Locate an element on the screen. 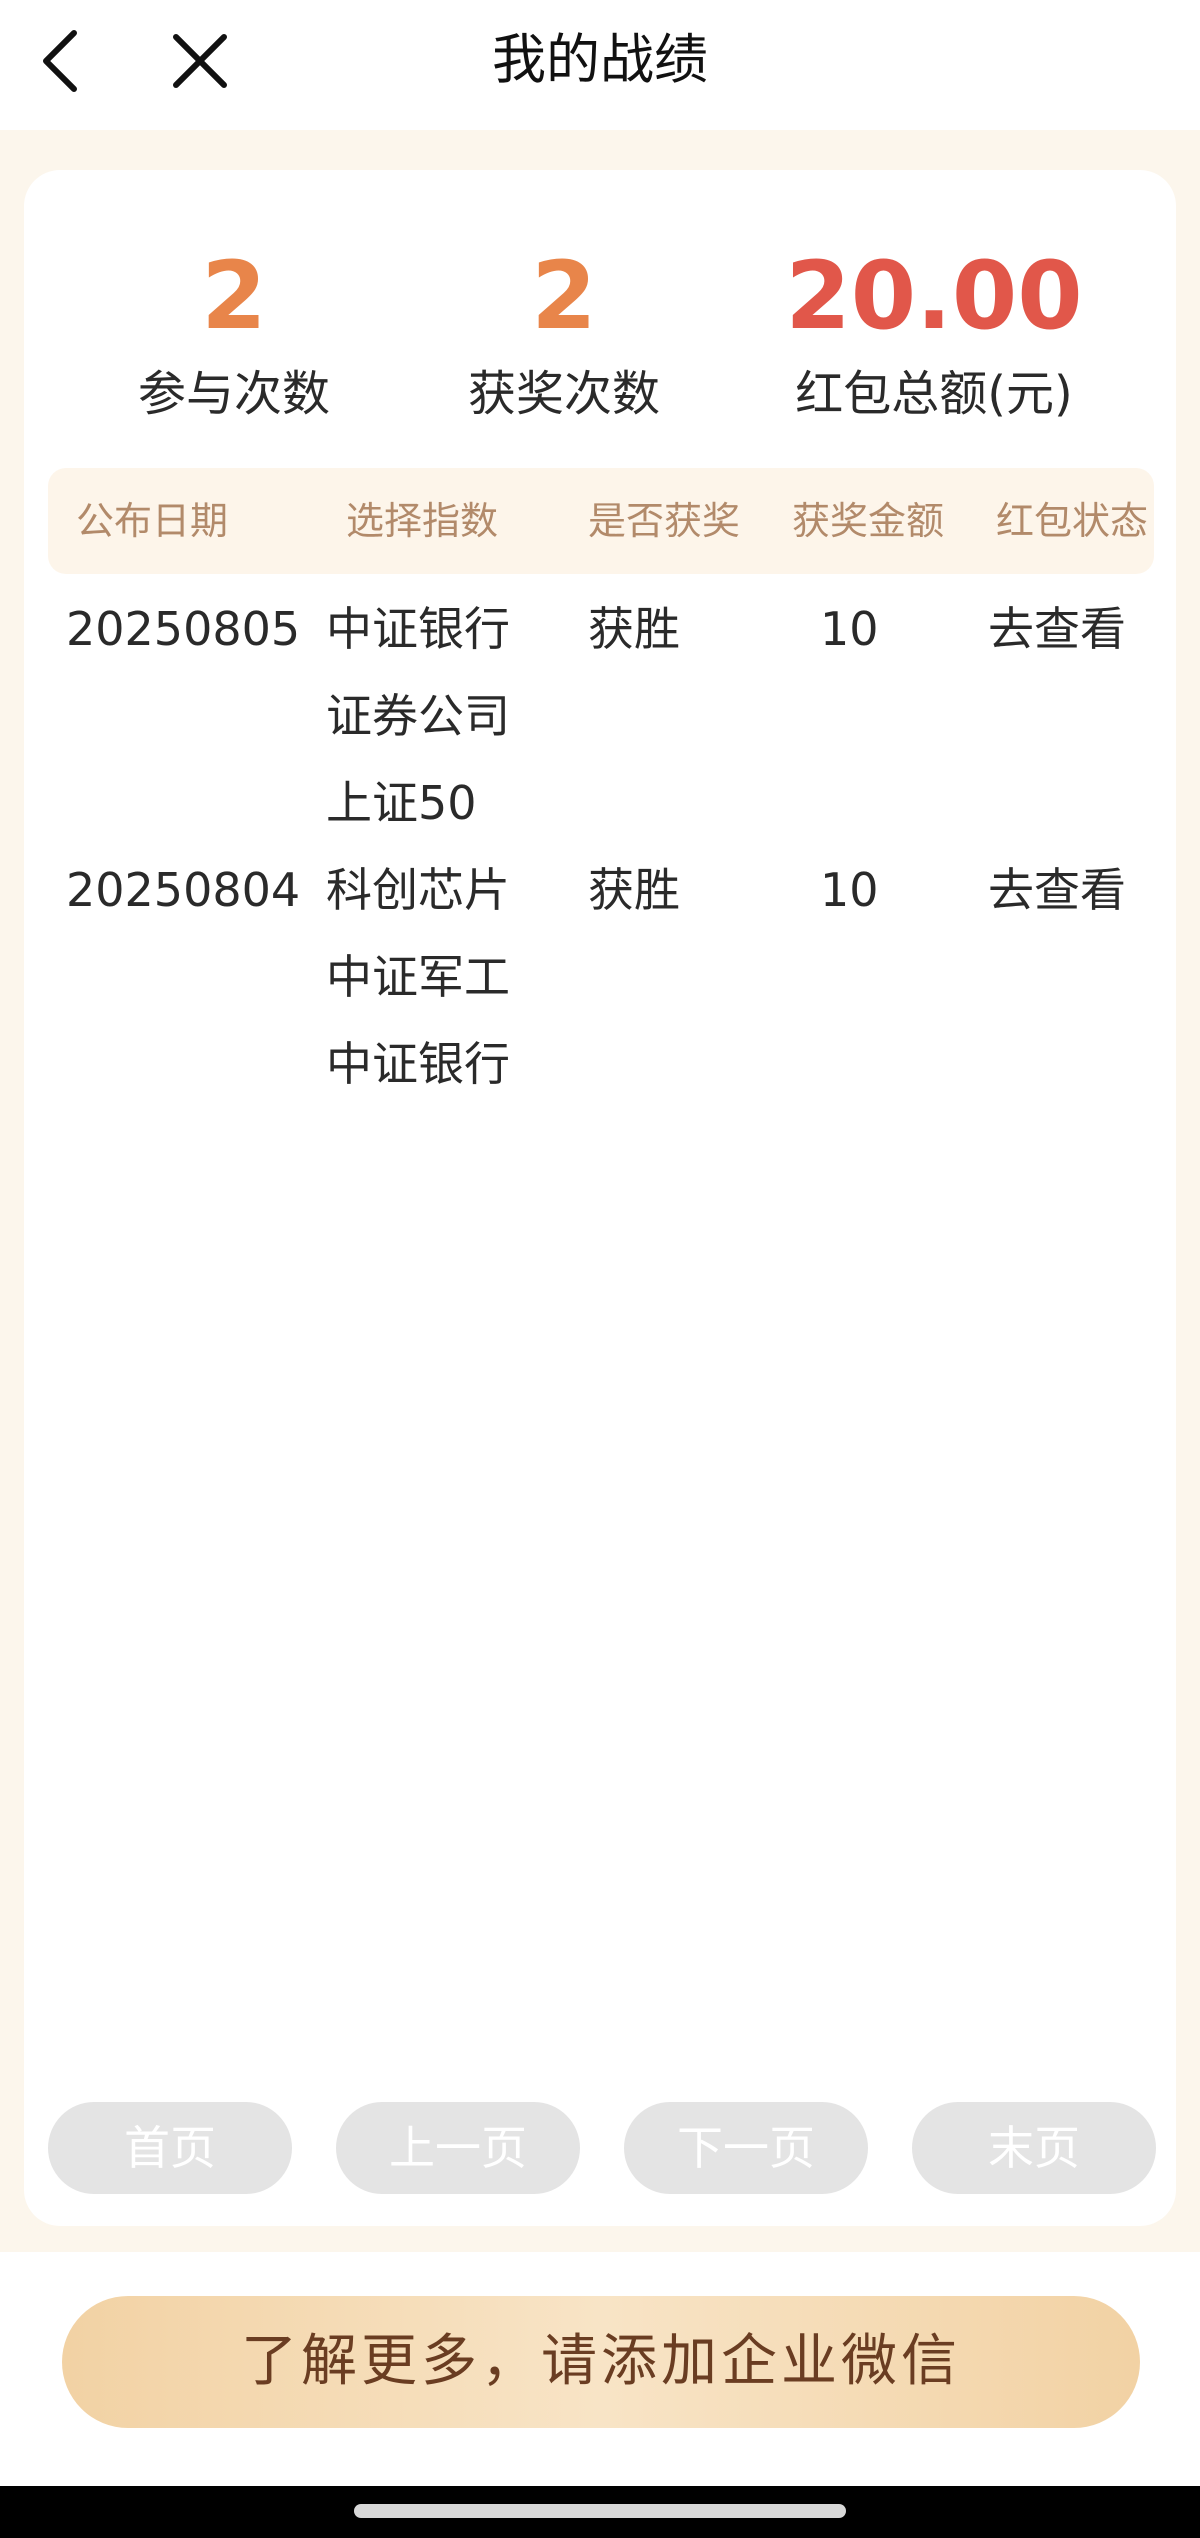 The height and width of the screenshot is (2538, 1200). next-page-button: 下一页 is located at coordinates (746, 2148).